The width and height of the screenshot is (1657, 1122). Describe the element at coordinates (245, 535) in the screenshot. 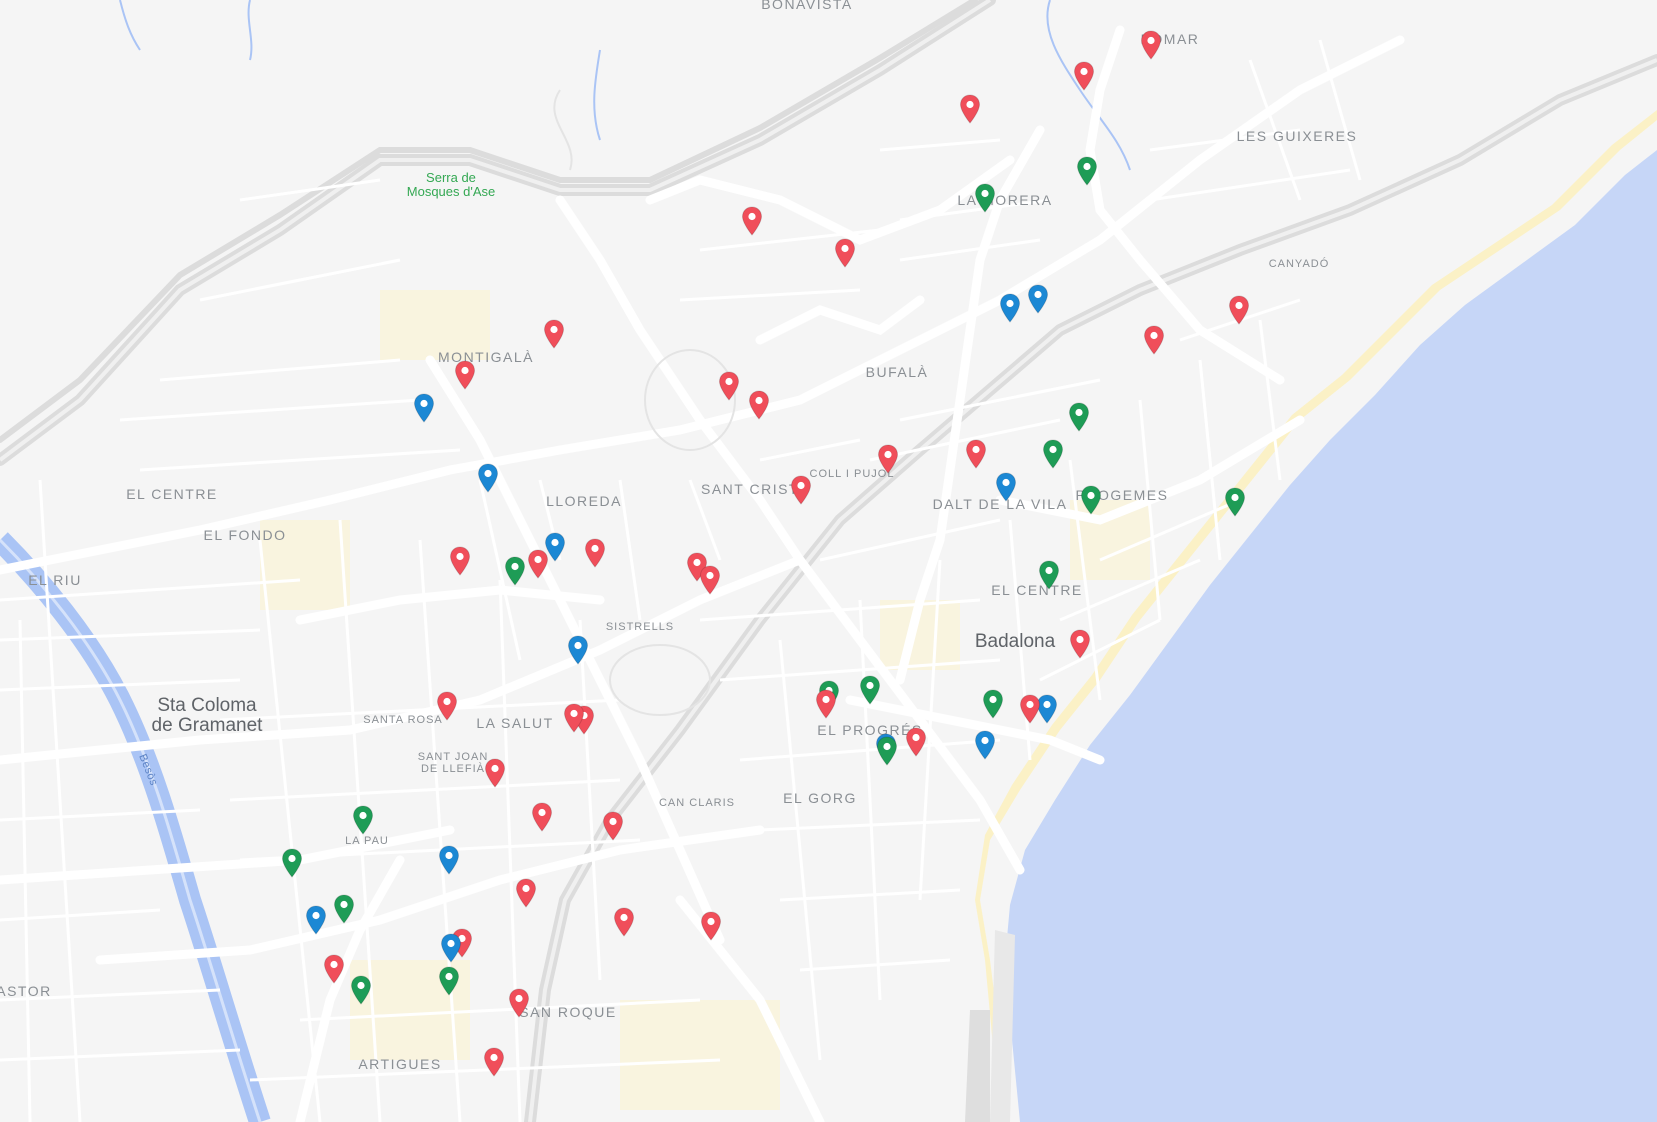

I see `label-el-fondo: EL FONDO` at that location.